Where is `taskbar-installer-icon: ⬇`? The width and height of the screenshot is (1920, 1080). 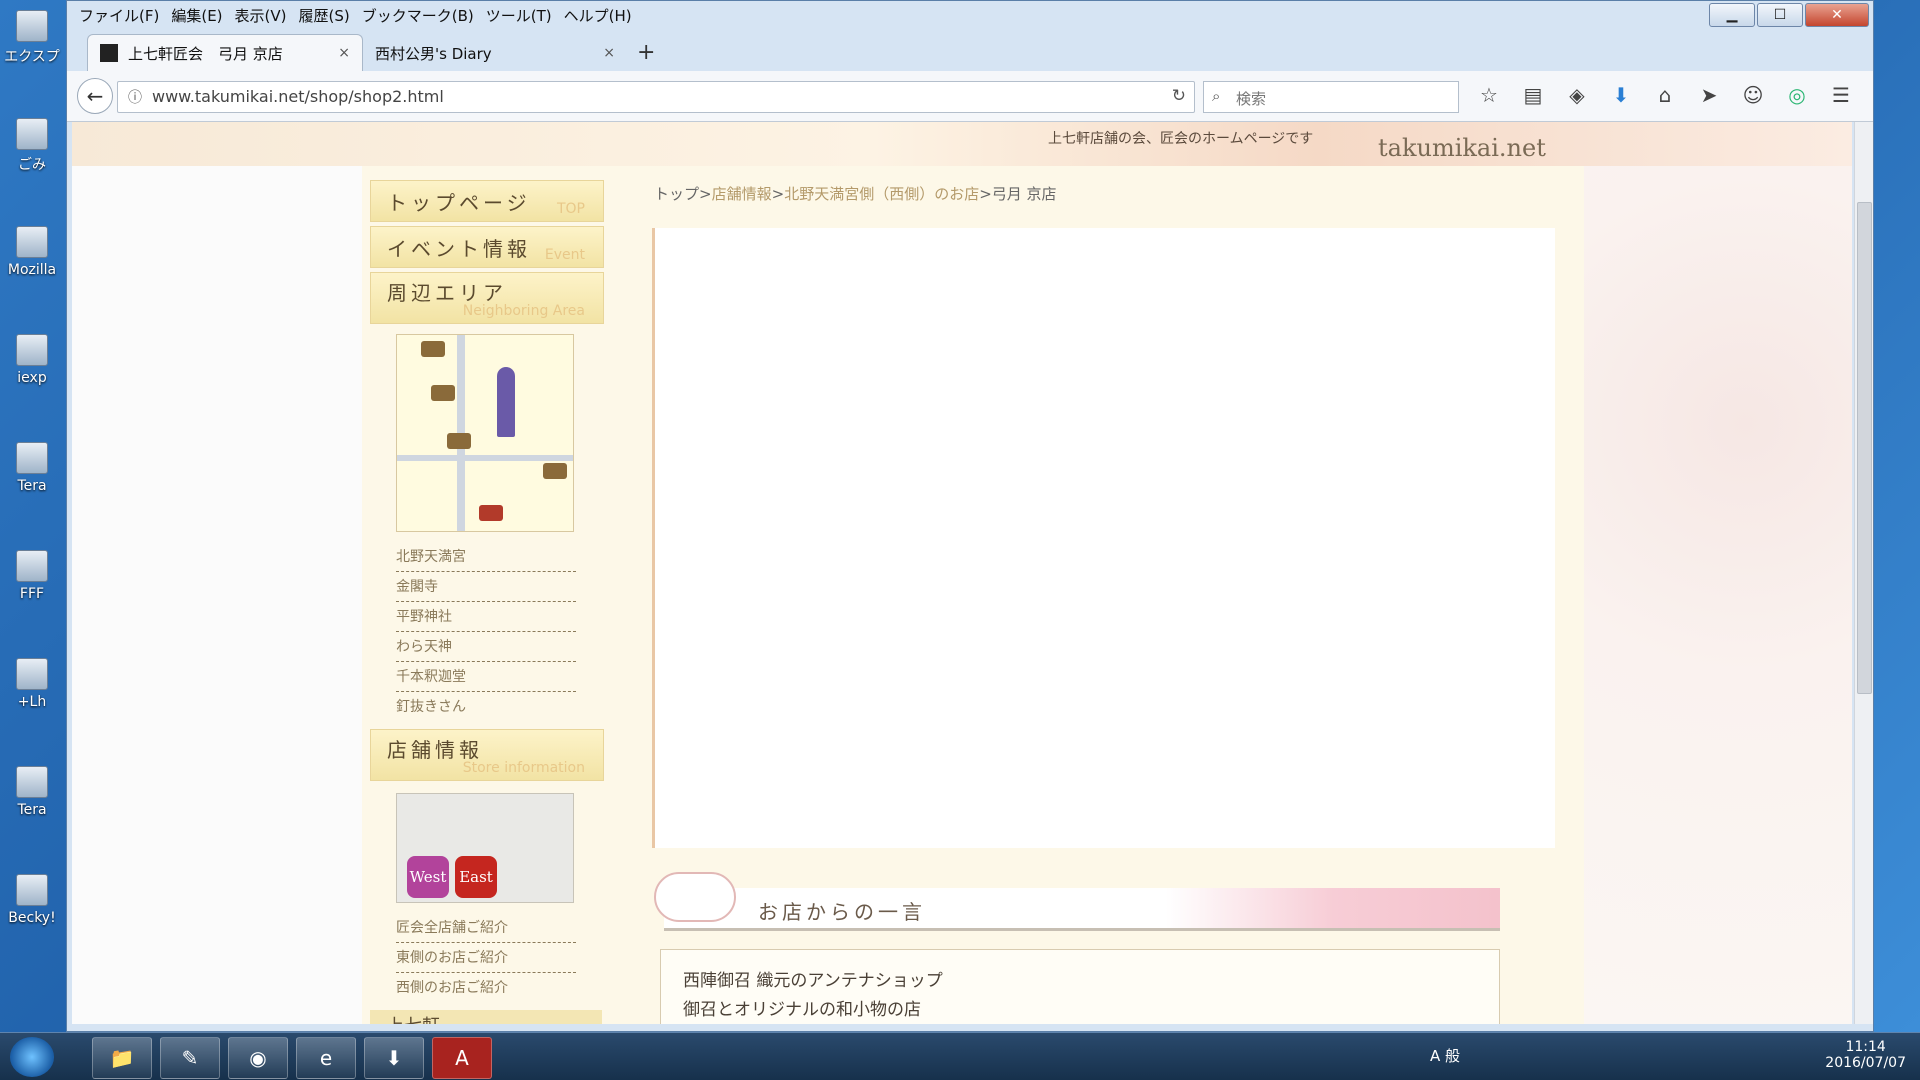
taskbar-installer-icon: ⬇ is located at coordinates (394, 1058).